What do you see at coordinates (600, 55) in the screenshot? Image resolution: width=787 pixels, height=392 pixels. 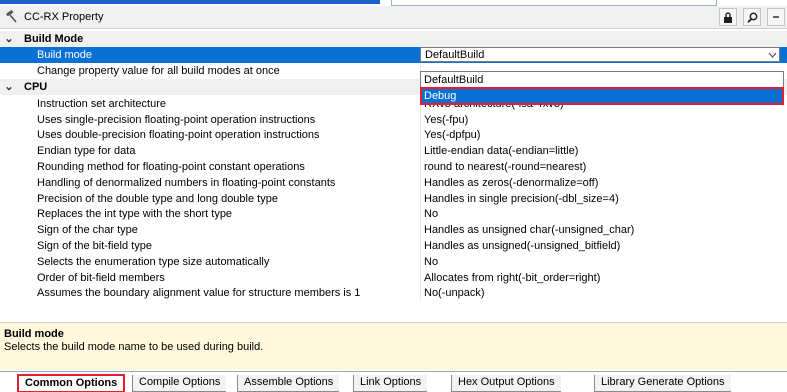 I see `build-mode-combo: DefaultBuild` at bounding box center [600, 55].